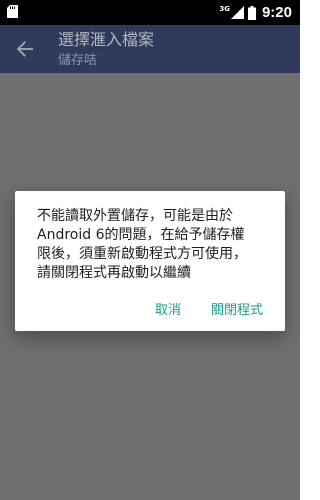 The width and height of the screenshot is (320, 500). I want to click on clock: 9:20, so click(276, 12).